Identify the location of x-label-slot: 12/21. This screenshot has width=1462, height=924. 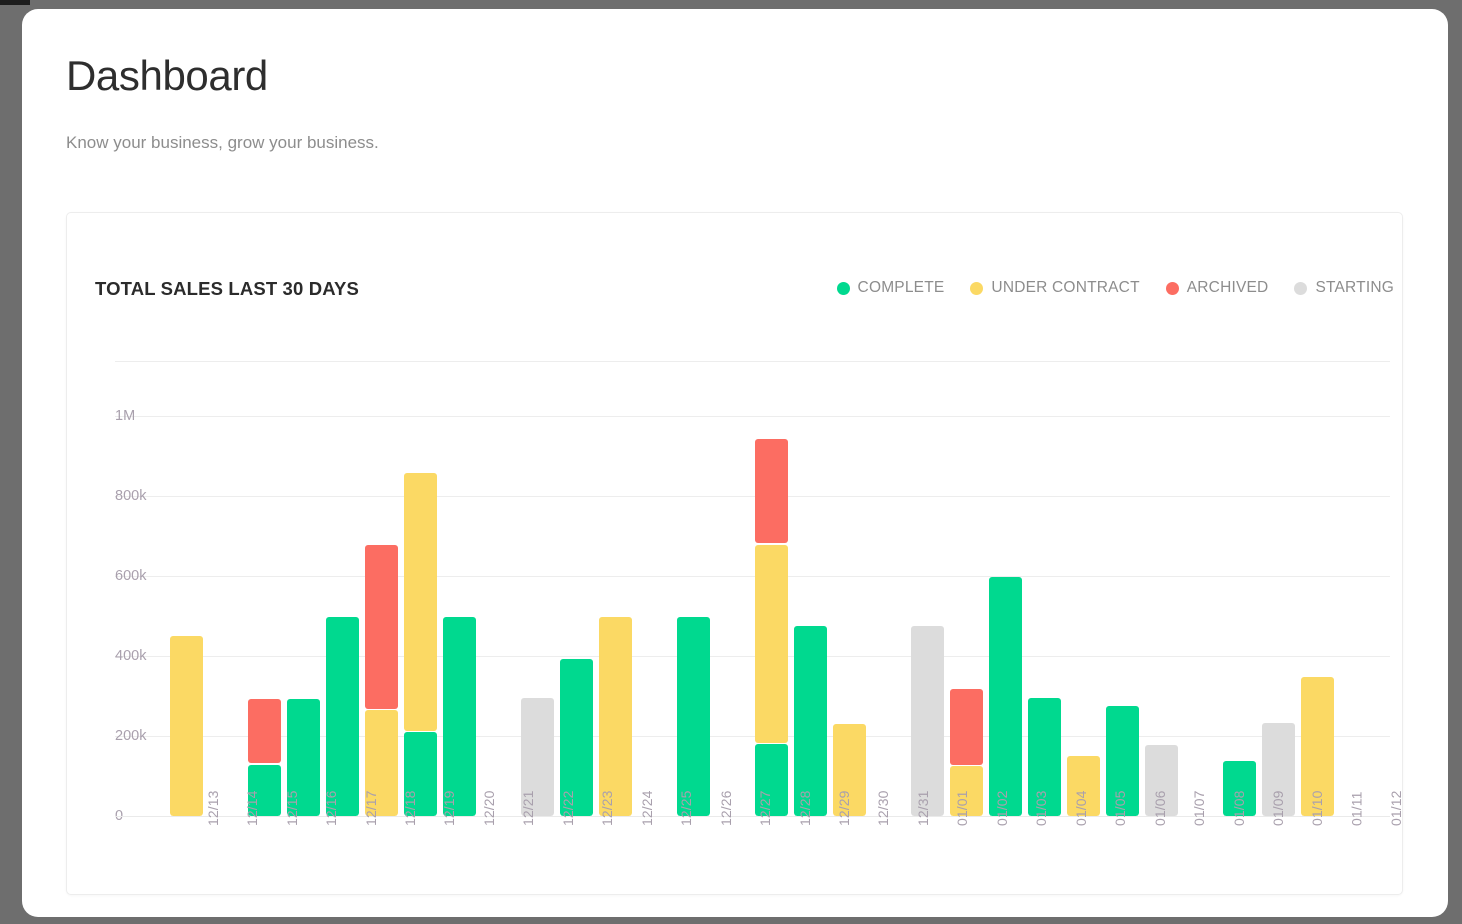
(509, 839).